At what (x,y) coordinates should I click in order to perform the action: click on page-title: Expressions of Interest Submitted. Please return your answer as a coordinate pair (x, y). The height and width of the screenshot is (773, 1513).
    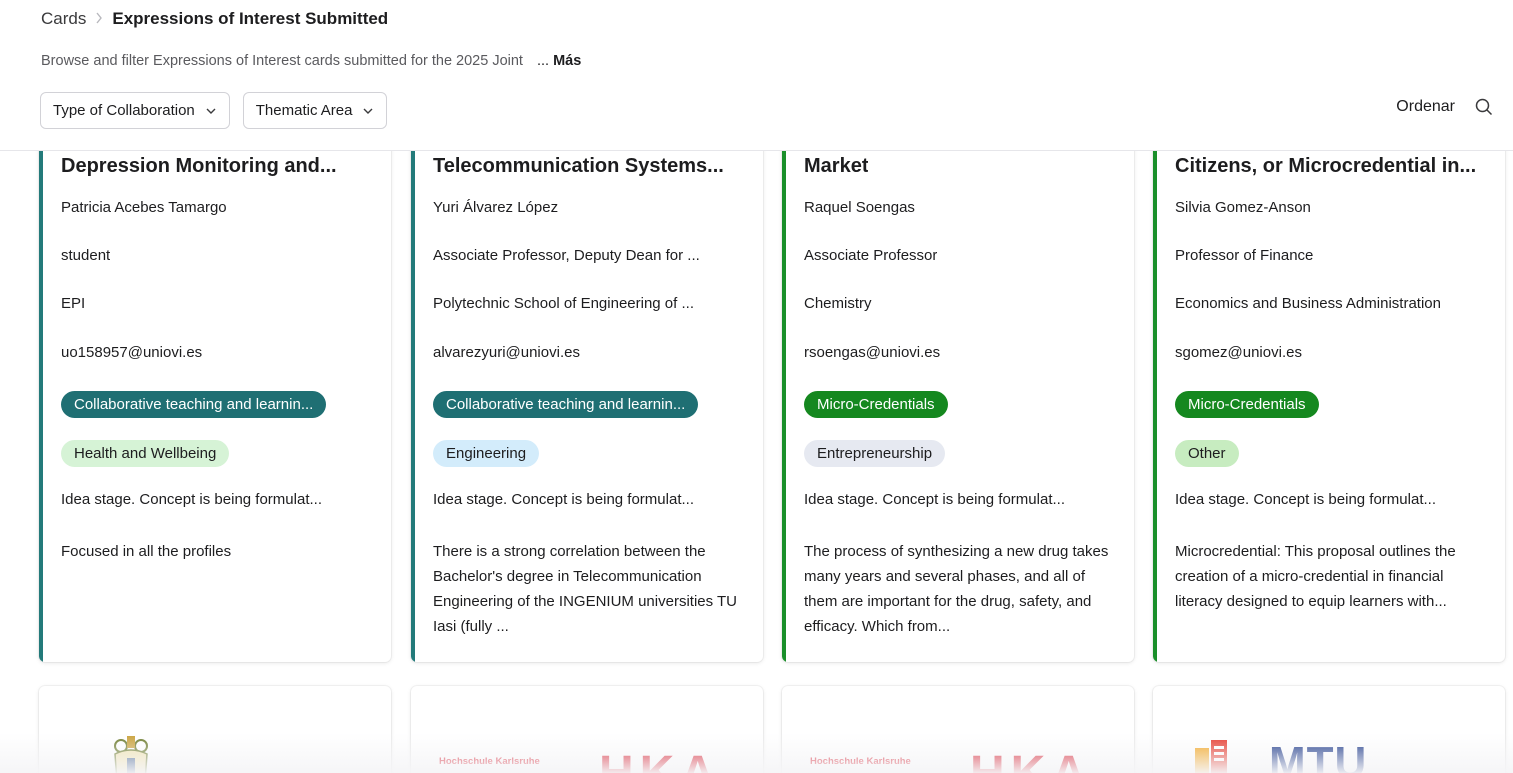
    Looking at the image, I should click on (250, 18).